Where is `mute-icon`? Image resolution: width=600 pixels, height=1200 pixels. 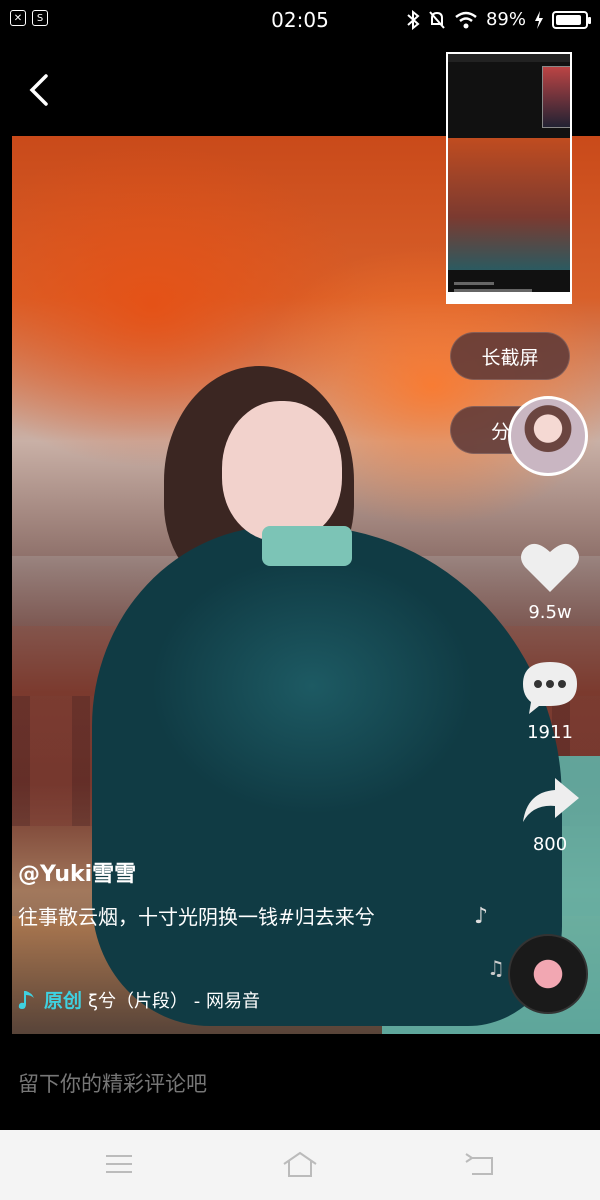 mute-icon is located at coordinates (437, 19).